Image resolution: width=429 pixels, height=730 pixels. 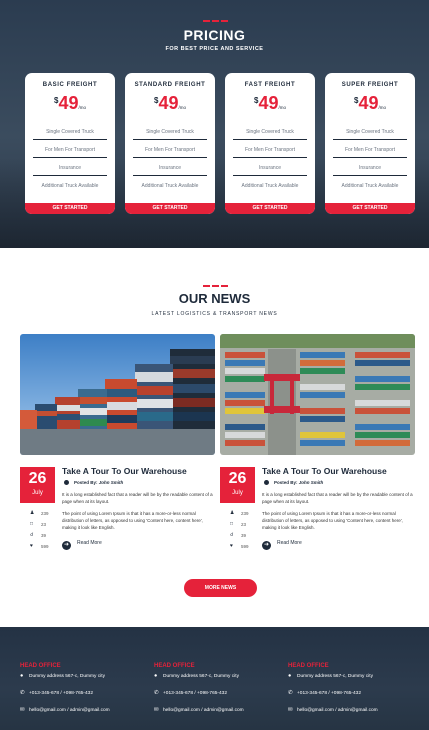 I want to click on user-icon: ♟, so click(x=232, y=513).